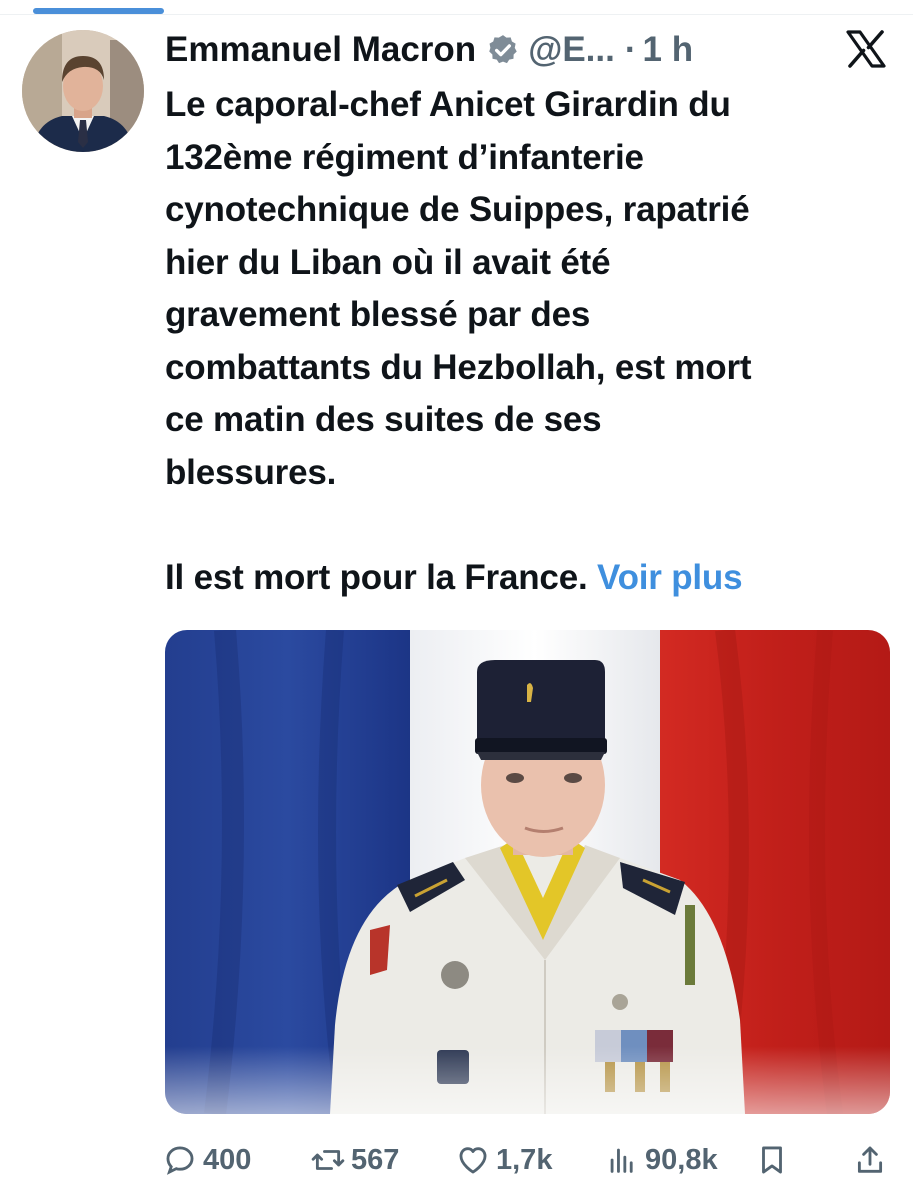 The width and height of the screenshot is (913, 1199). What do you see at coordinates (320, 50) in the screenshot?
I see `author-name: Emmanuel Macron` at bounding box center [320, 50].